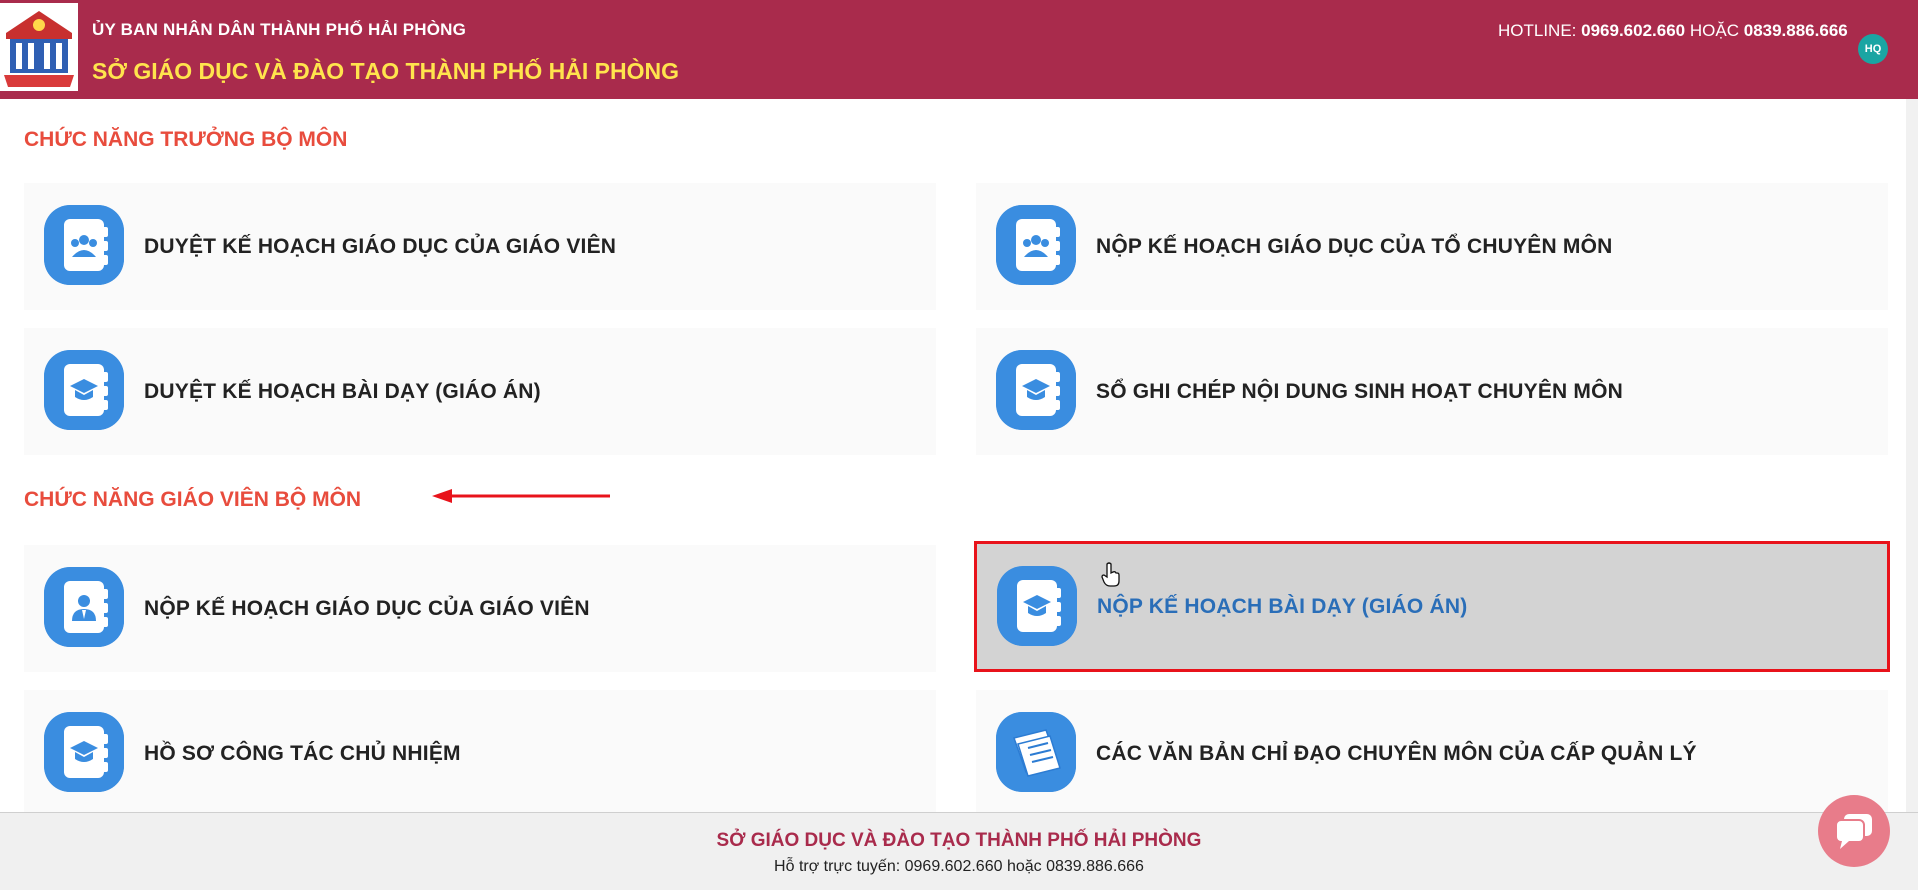 This screenshot has width=1918, height=890. I want to click on card-approve-teacher-plan: DUYỆT KẾ HOẠCH GIÁO DỤC CỦA GIÁO VIÊN, so click(480, 246).